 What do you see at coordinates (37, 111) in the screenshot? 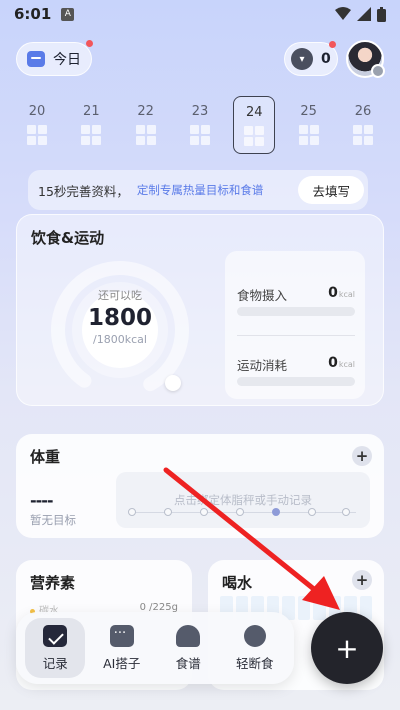
I see `date-number: 20` at bounding box center [37, 111].